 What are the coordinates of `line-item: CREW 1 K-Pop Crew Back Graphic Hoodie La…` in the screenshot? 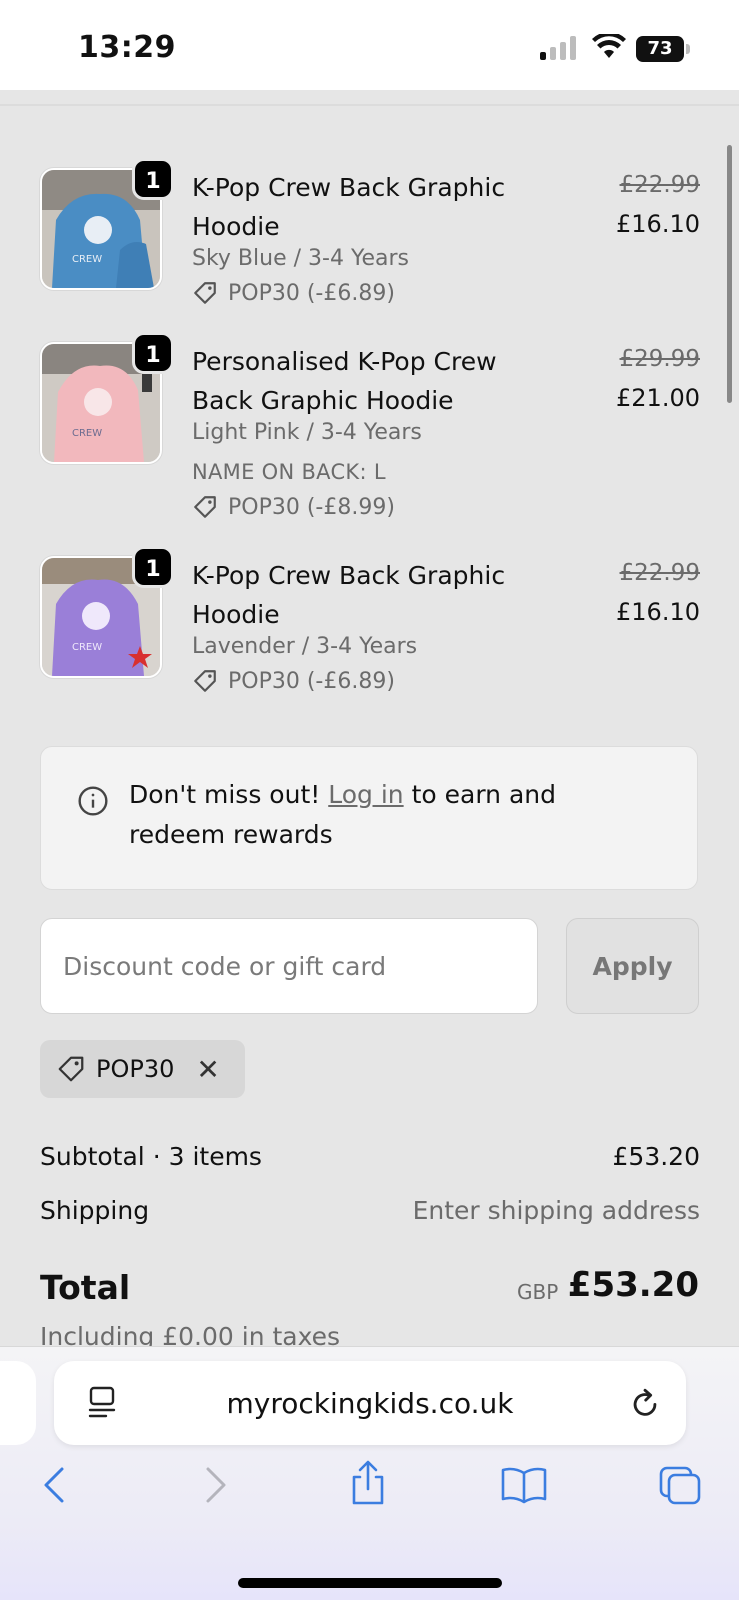 It's located at (370, 621).